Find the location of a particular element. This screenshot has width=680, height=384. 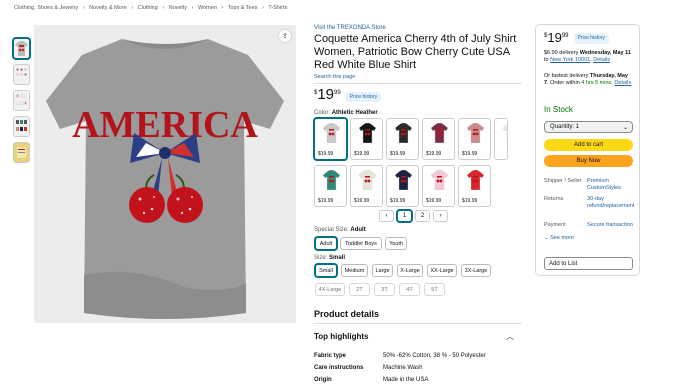

fastest-pre: Or fastest delivery is located at coordinates (566, 76).